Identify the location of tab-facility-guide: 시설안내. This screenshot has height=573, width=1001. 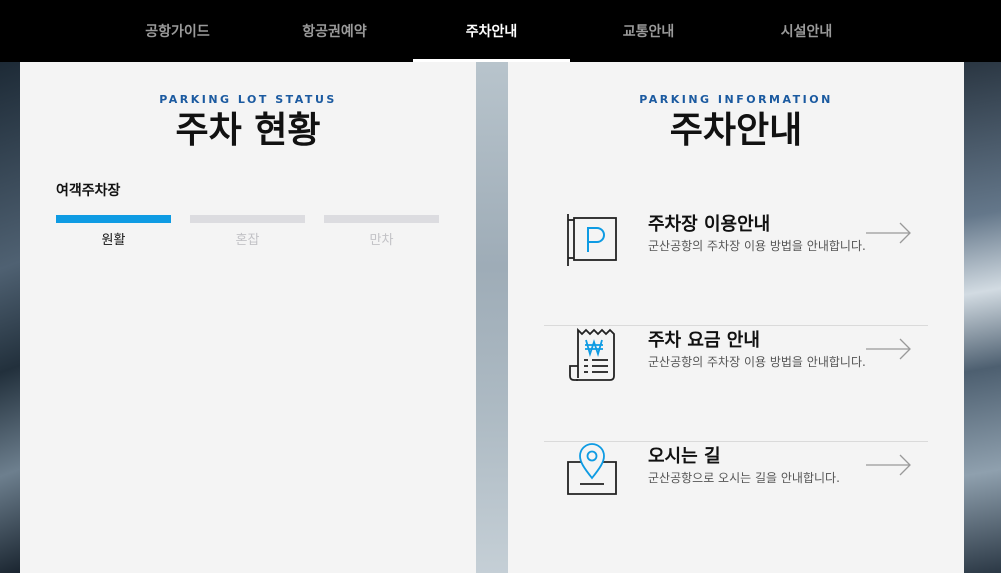
(806, 31).